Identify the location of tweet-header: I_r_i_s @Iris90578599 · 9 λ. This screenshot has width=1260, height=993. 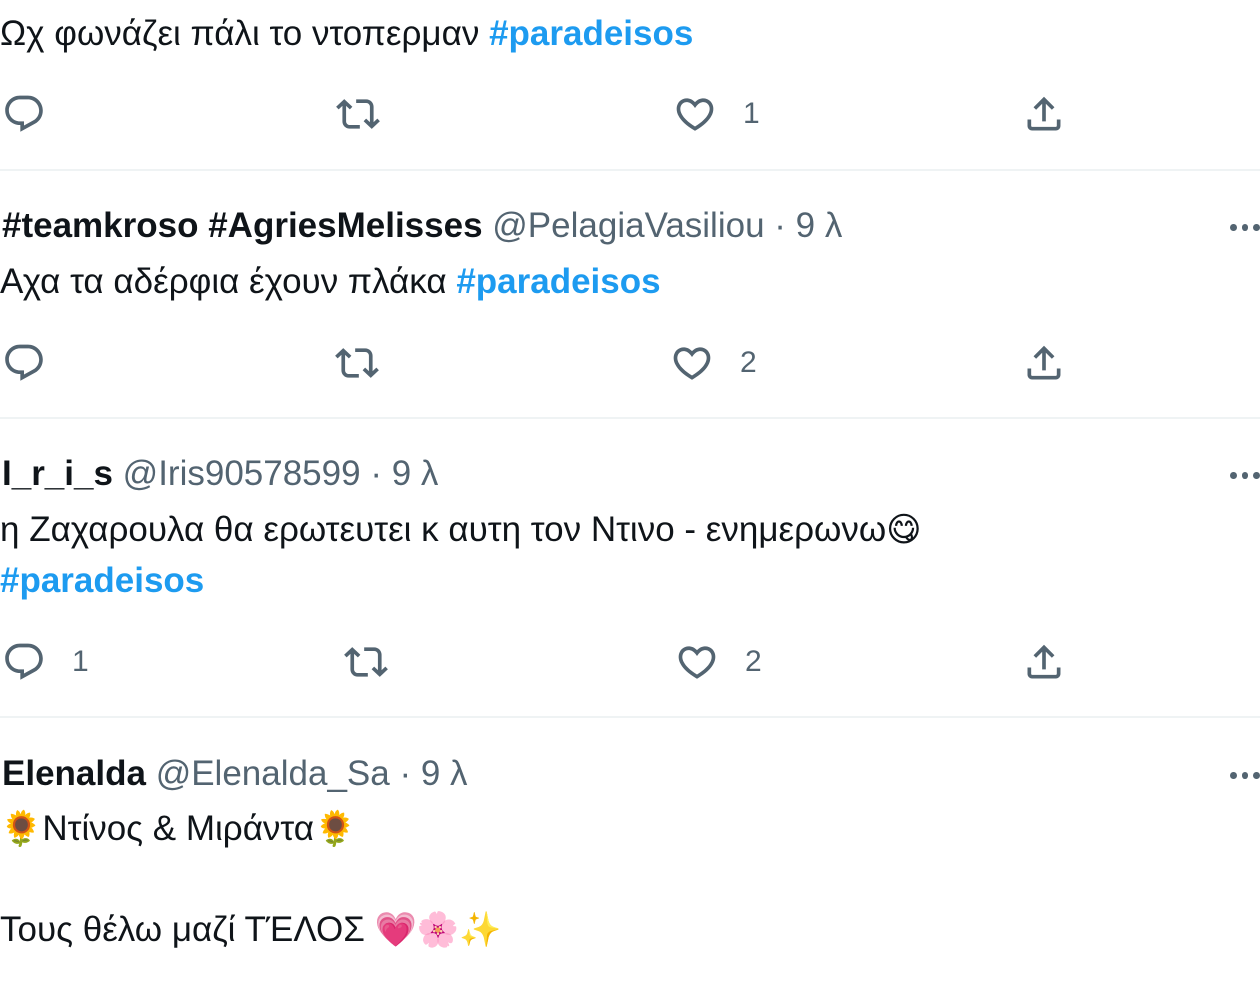
(220, 474).